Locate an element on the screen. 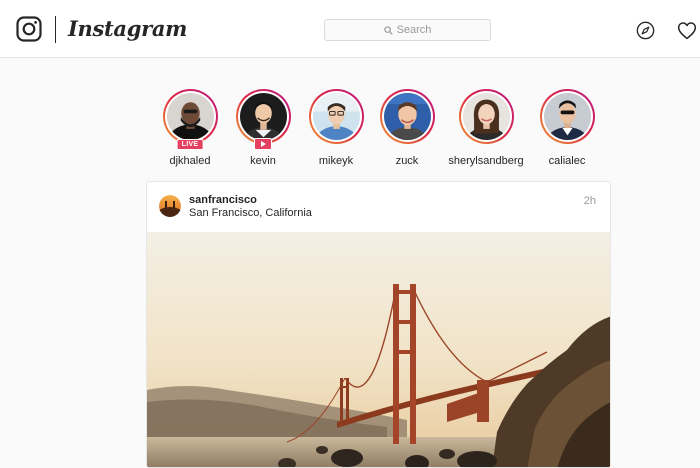 This screenshot has width=700, height=468. story-username: zuck is located at coordinates (407, 161).